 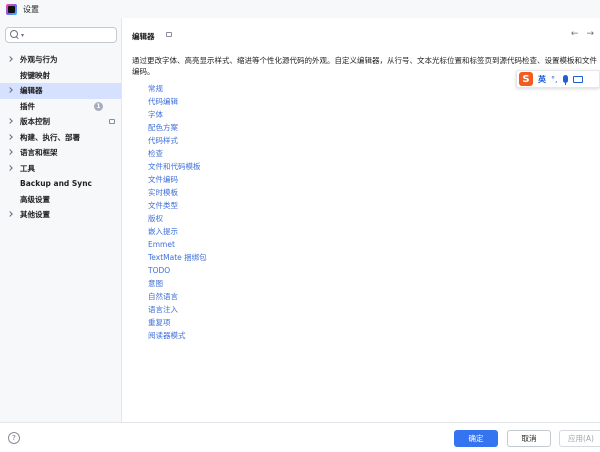 What do you see at coordinates (177, 322) in the screenshot?
I see `link-duplicates: 重复项` at bounding box center [177, 322].